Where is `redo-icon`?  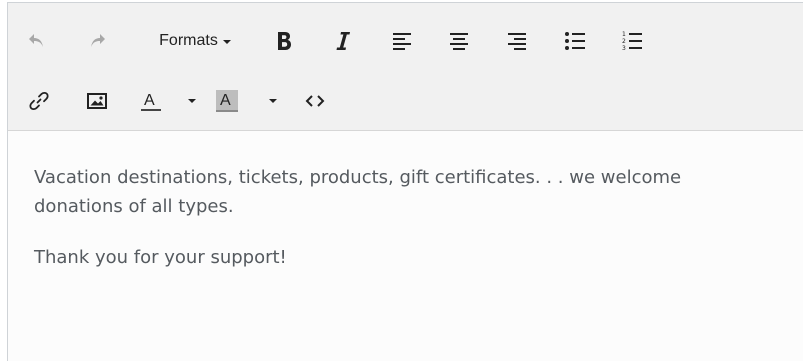 redo-icon is located at coordinates (98, 40).